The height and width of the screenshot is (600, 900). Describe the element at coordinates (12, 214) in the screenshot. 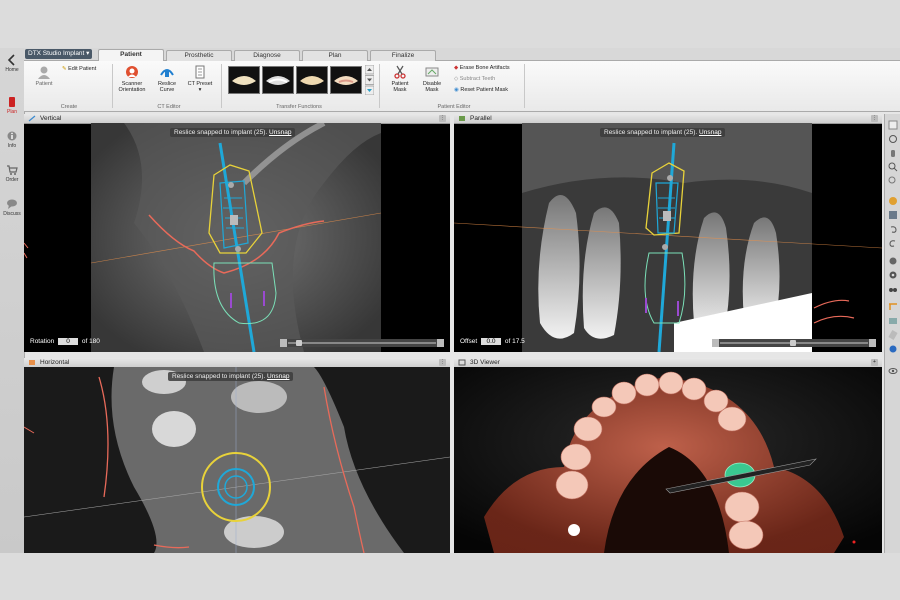

I see `nav-discuss-label: Discuss` at that location.